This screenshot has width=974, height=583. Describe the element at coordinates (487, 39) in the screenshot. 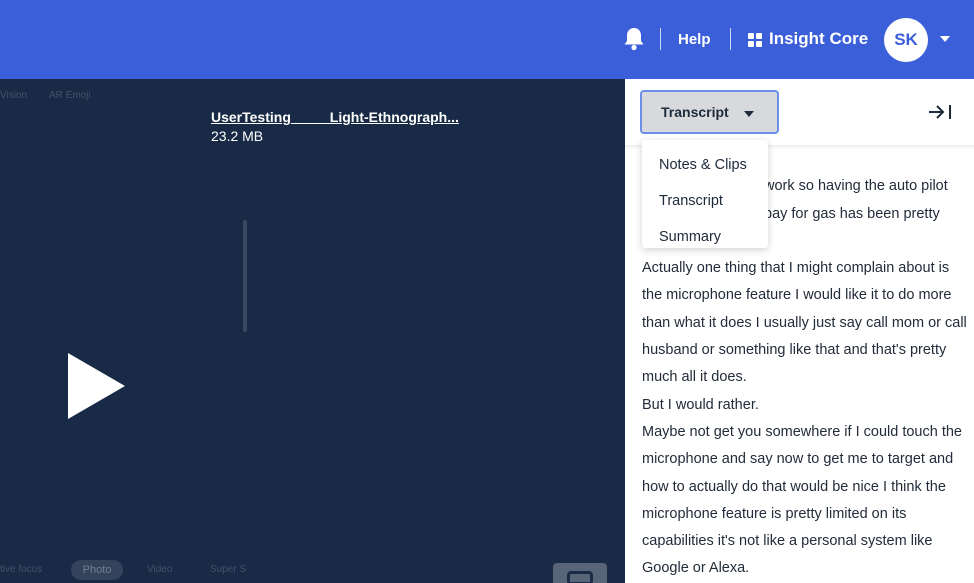

I see `top-bar: Help Insight Core SK` at that location.